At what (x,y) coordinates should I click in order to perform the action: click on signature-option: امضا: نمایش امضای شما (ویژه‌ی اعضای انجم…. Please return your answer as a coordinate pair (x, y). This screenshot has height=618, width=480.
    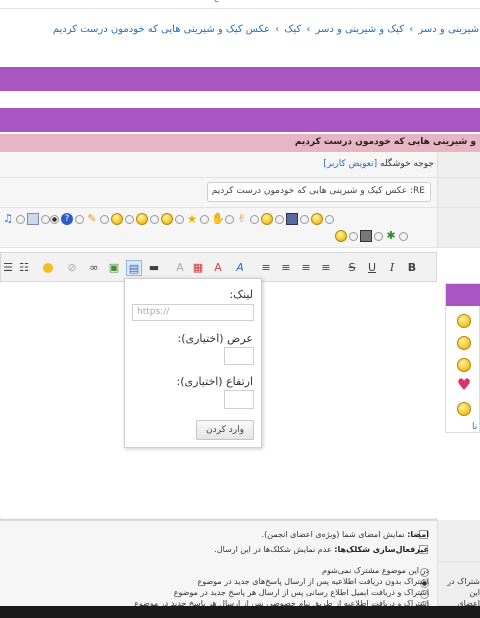
    Looking at the image, I should click on (345, 534).